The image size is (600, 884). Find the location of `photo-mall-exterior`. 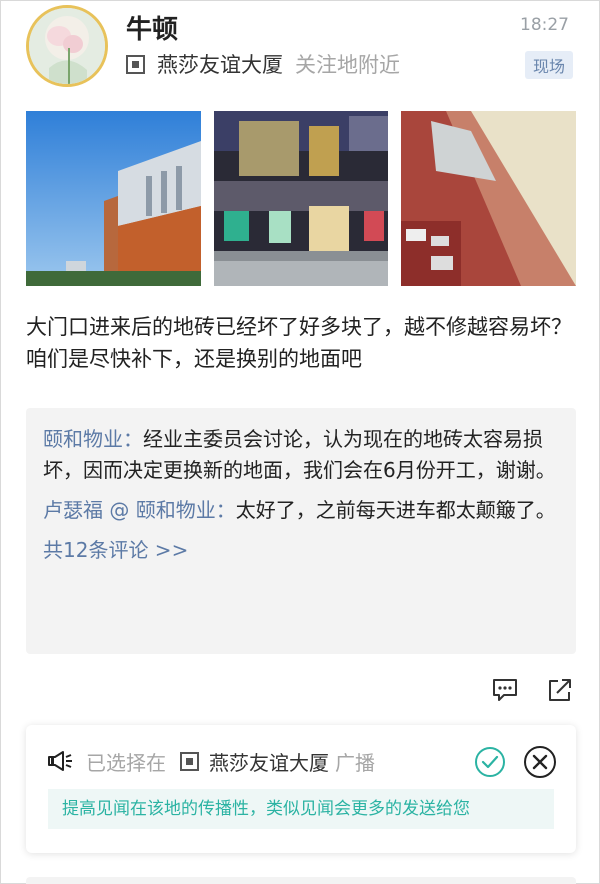

photo-mall-exterior is located at coordinates (113, 198).